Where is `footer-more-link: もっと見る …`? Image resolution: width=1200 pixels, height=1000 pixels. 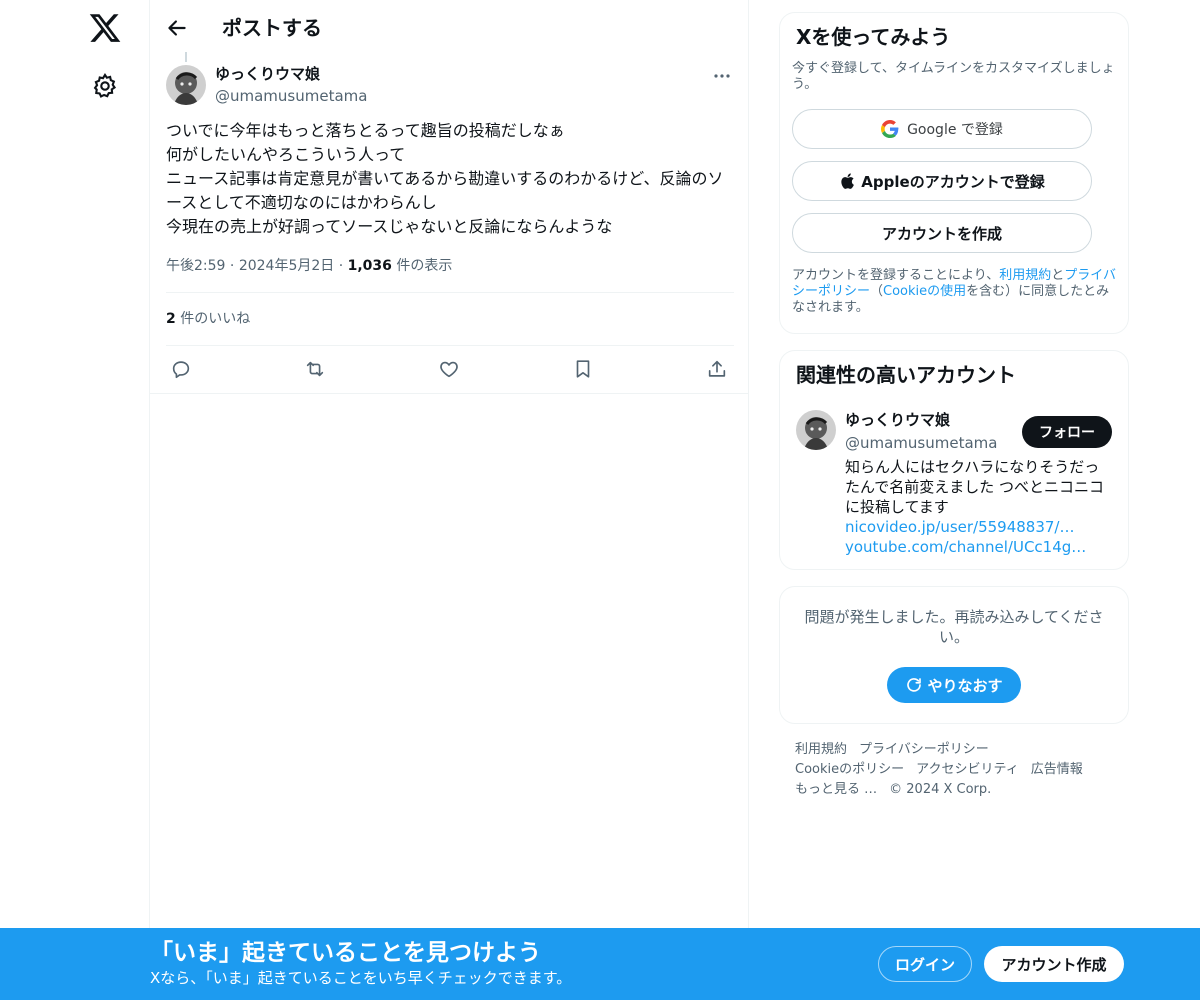
footer-more-link: もっと見る … is located at coordinates (836, 789).